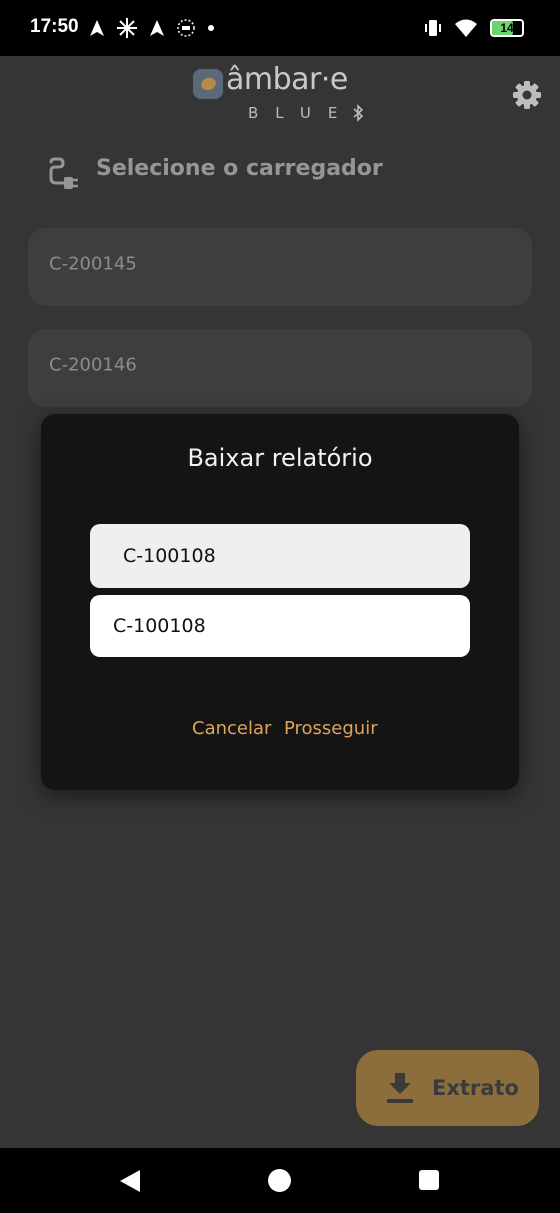 This screenshot has height=1213, width=560. I want to click on charger-label: C-200145, so click(93, 264).